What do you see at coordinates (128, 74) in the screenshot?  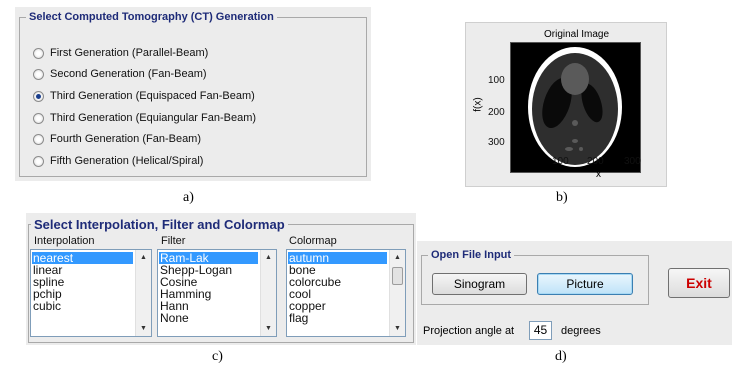 I see `radio-label: Second Generation (Fan-Beam)` at bounding box center [128, 74].